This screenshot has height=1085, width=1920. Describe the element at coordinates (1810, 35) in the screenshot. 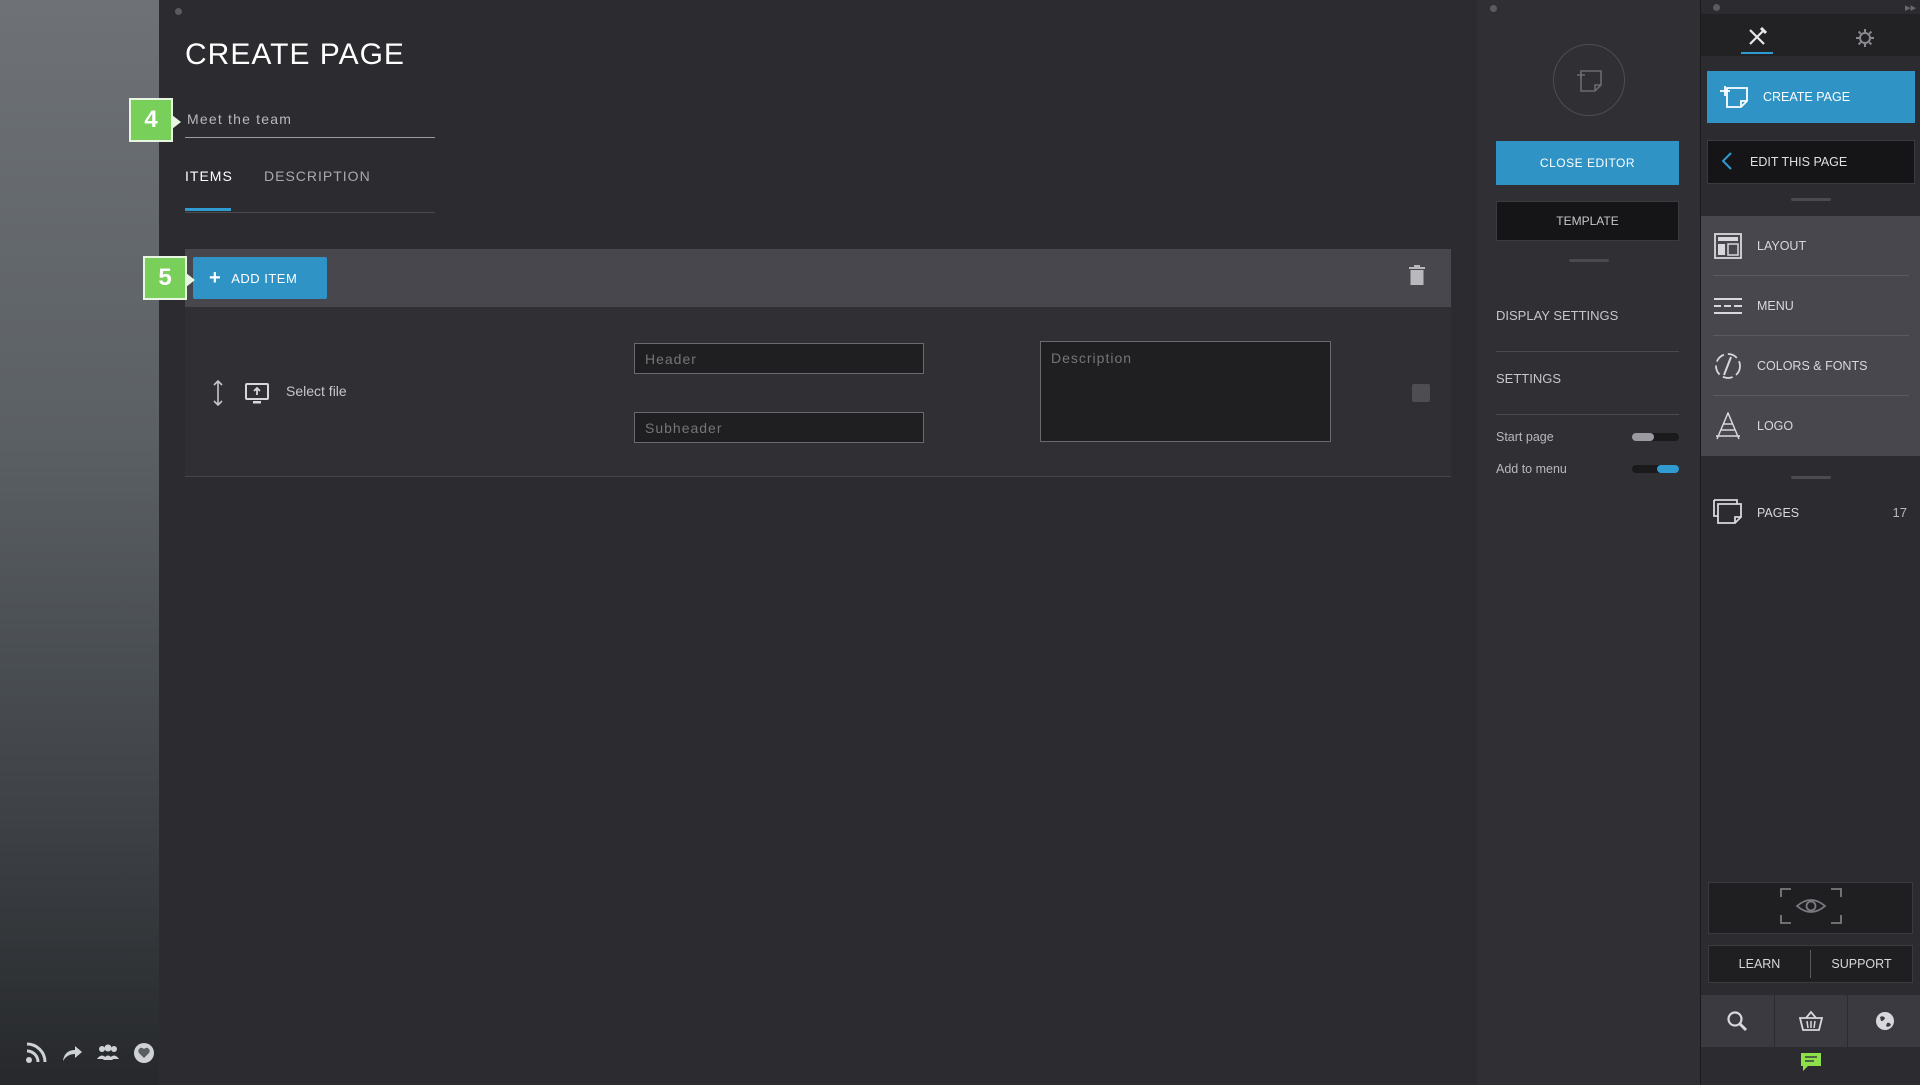

I see `panel-tab-bar` at that location.